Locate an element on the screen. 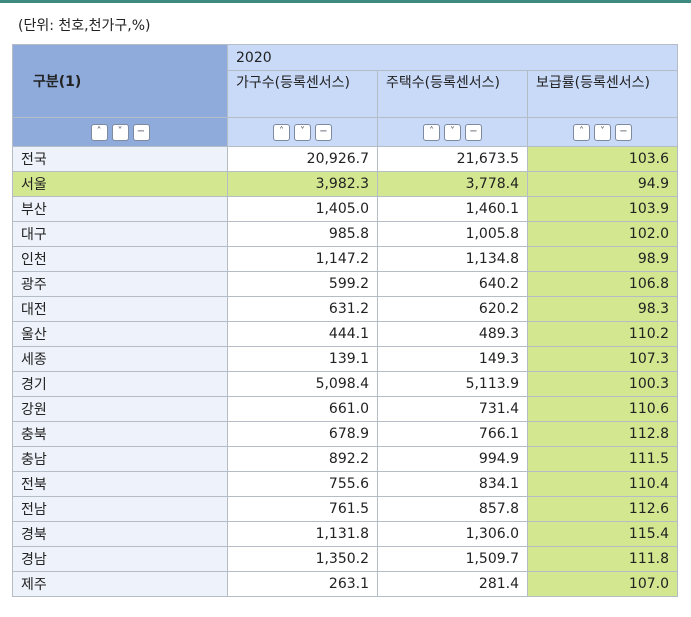  top-border is located at coordinates (345, 1).